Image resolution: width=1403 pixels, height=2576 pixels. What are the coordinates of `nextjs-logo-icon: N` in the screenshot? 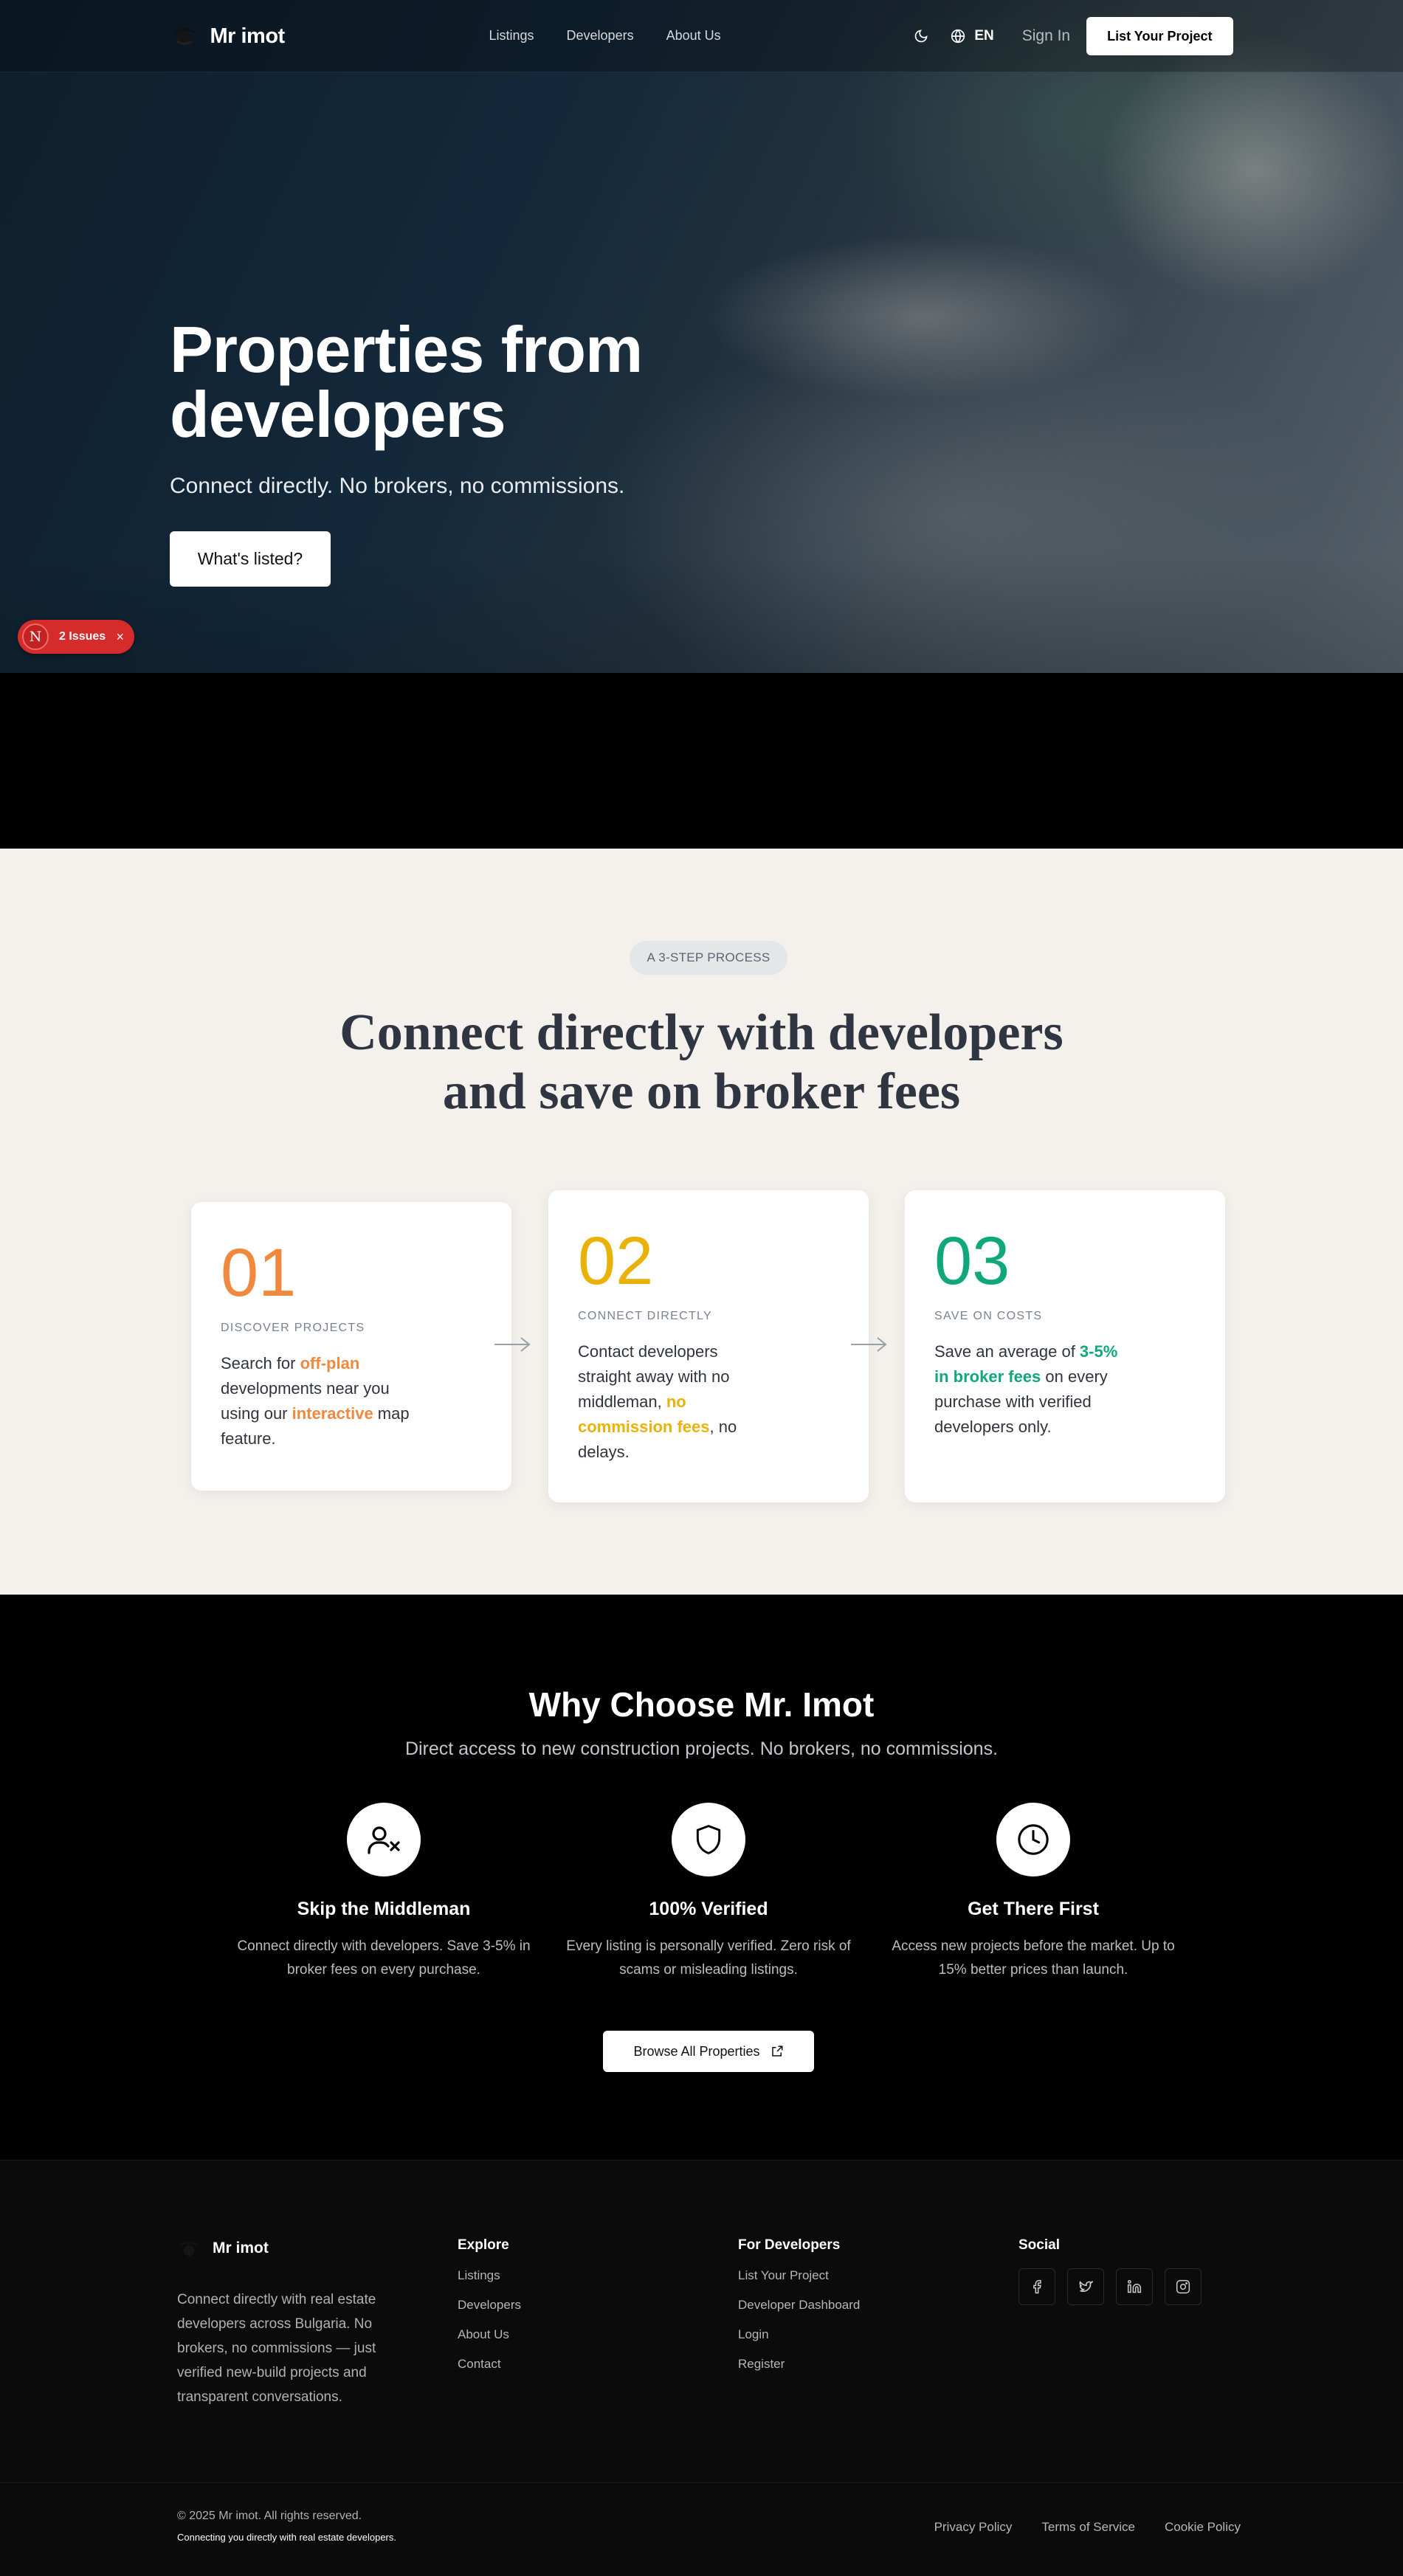 It's located at (35, 637).